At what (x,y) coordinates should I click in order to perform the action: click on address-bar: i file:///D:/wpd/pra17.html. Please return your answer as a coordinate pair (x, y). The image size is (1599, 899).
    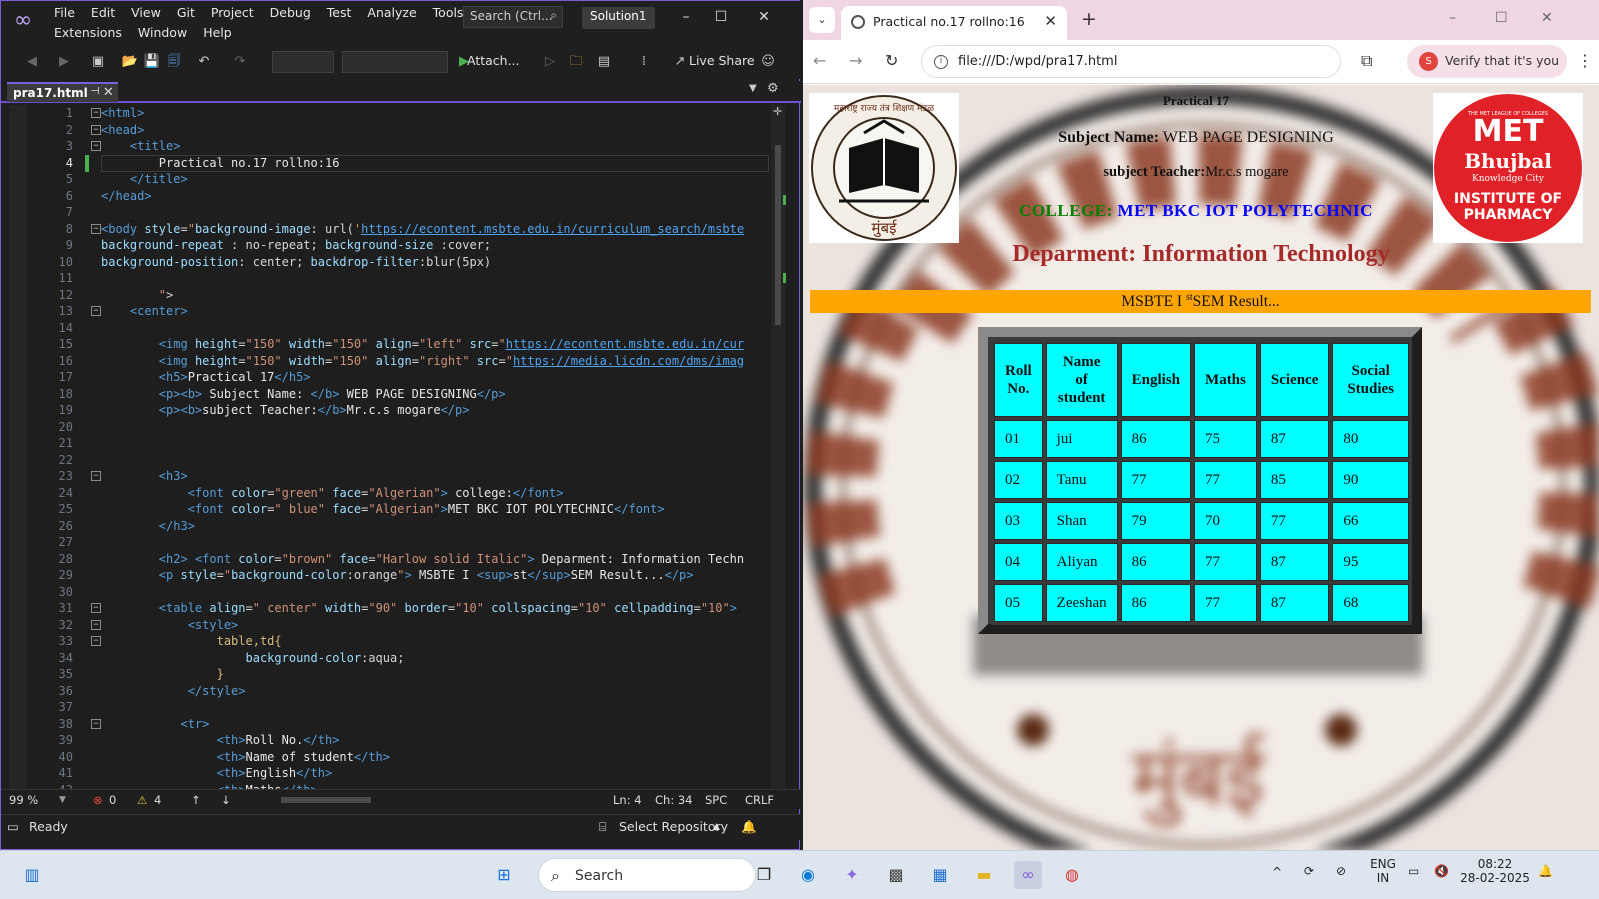
    Looking at the image, I should click on (1131, 61).